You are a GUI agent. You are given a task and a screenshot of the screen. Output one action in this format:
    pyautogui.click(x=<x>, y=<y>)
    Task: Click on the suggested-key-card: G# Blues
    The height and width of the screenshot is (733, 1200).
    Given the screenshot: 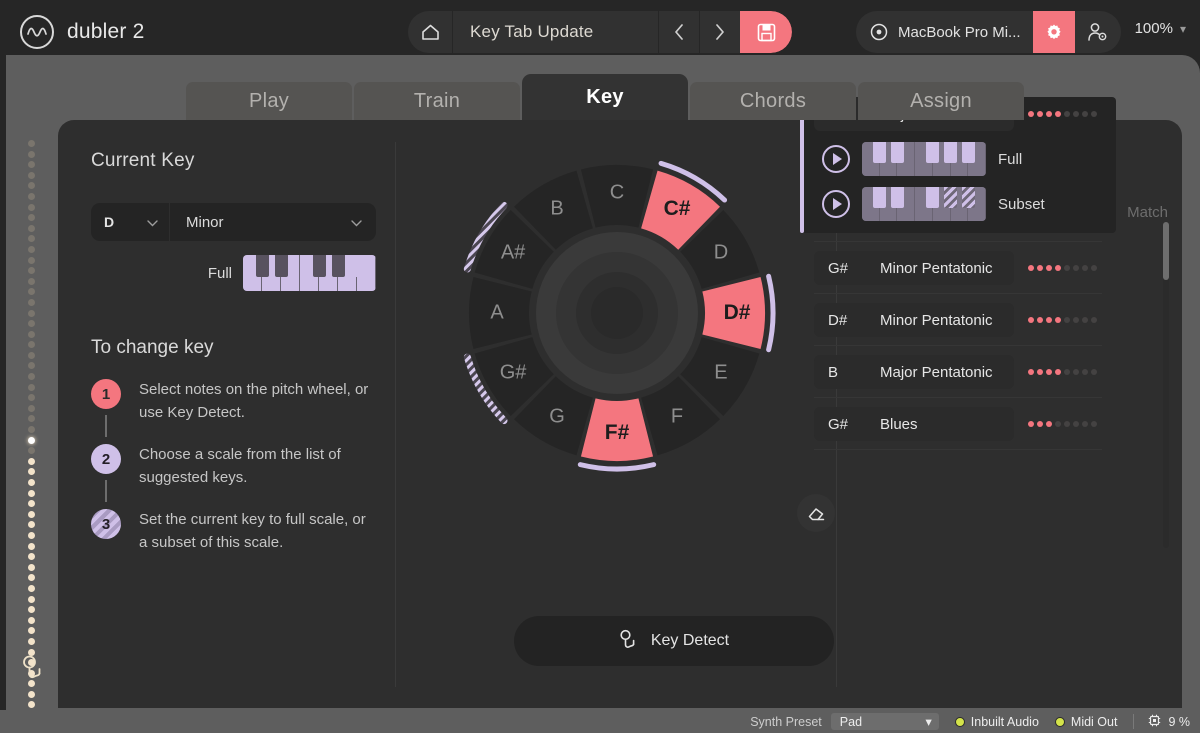 What is the action you would take?
    pyautogui.click(x=958, y=424)
    